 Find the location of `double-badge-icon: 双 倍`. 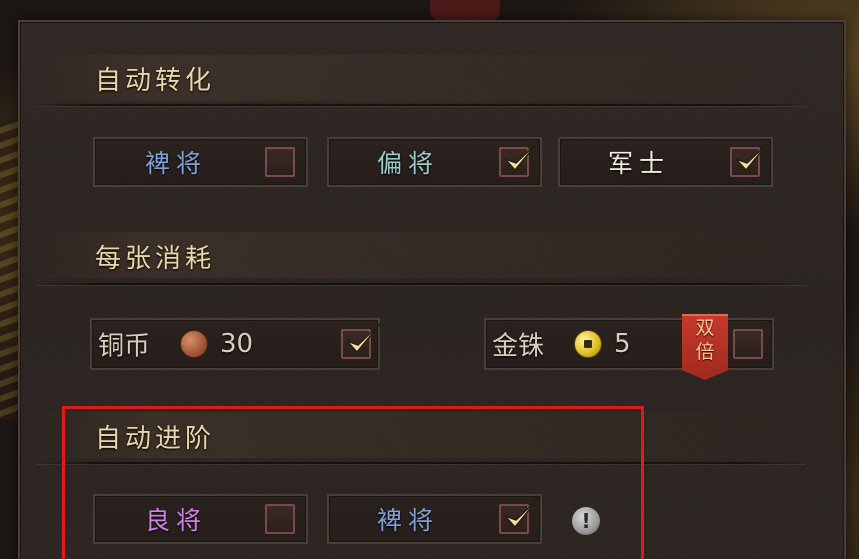

double-badge-icon: 双 倍 is located at coordinates (705, 347).